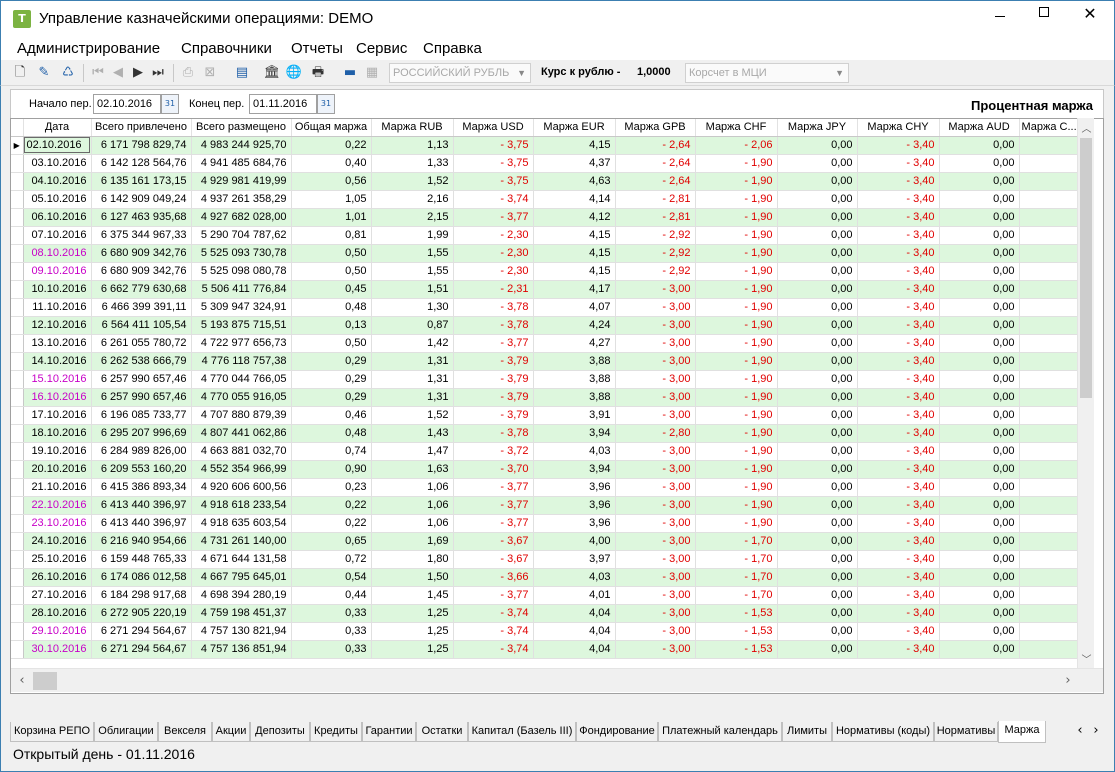 This screenshot has height=772, width=1115. Describe the element at coordinates (412, 128) in the screenshot. I see `column-header: Маржа RUB` at that location.